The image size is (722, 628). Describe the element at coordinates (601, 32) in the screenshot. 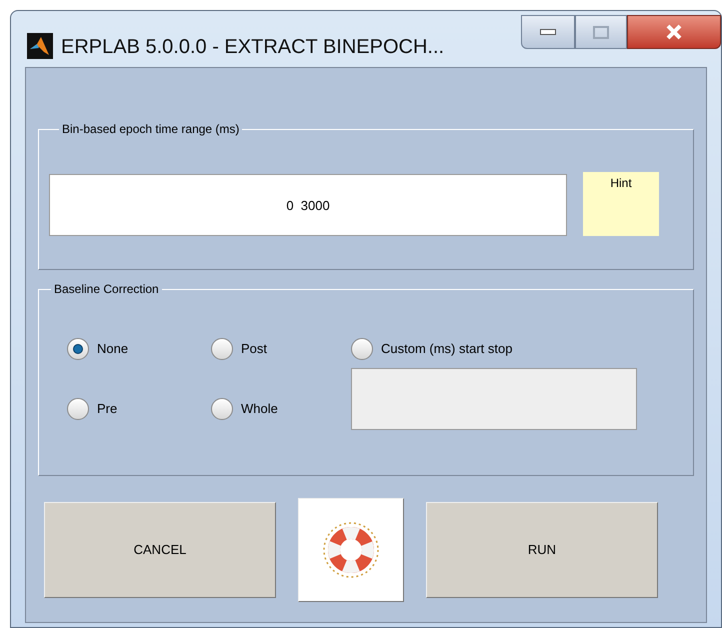

I see `maximize-button` at that location.